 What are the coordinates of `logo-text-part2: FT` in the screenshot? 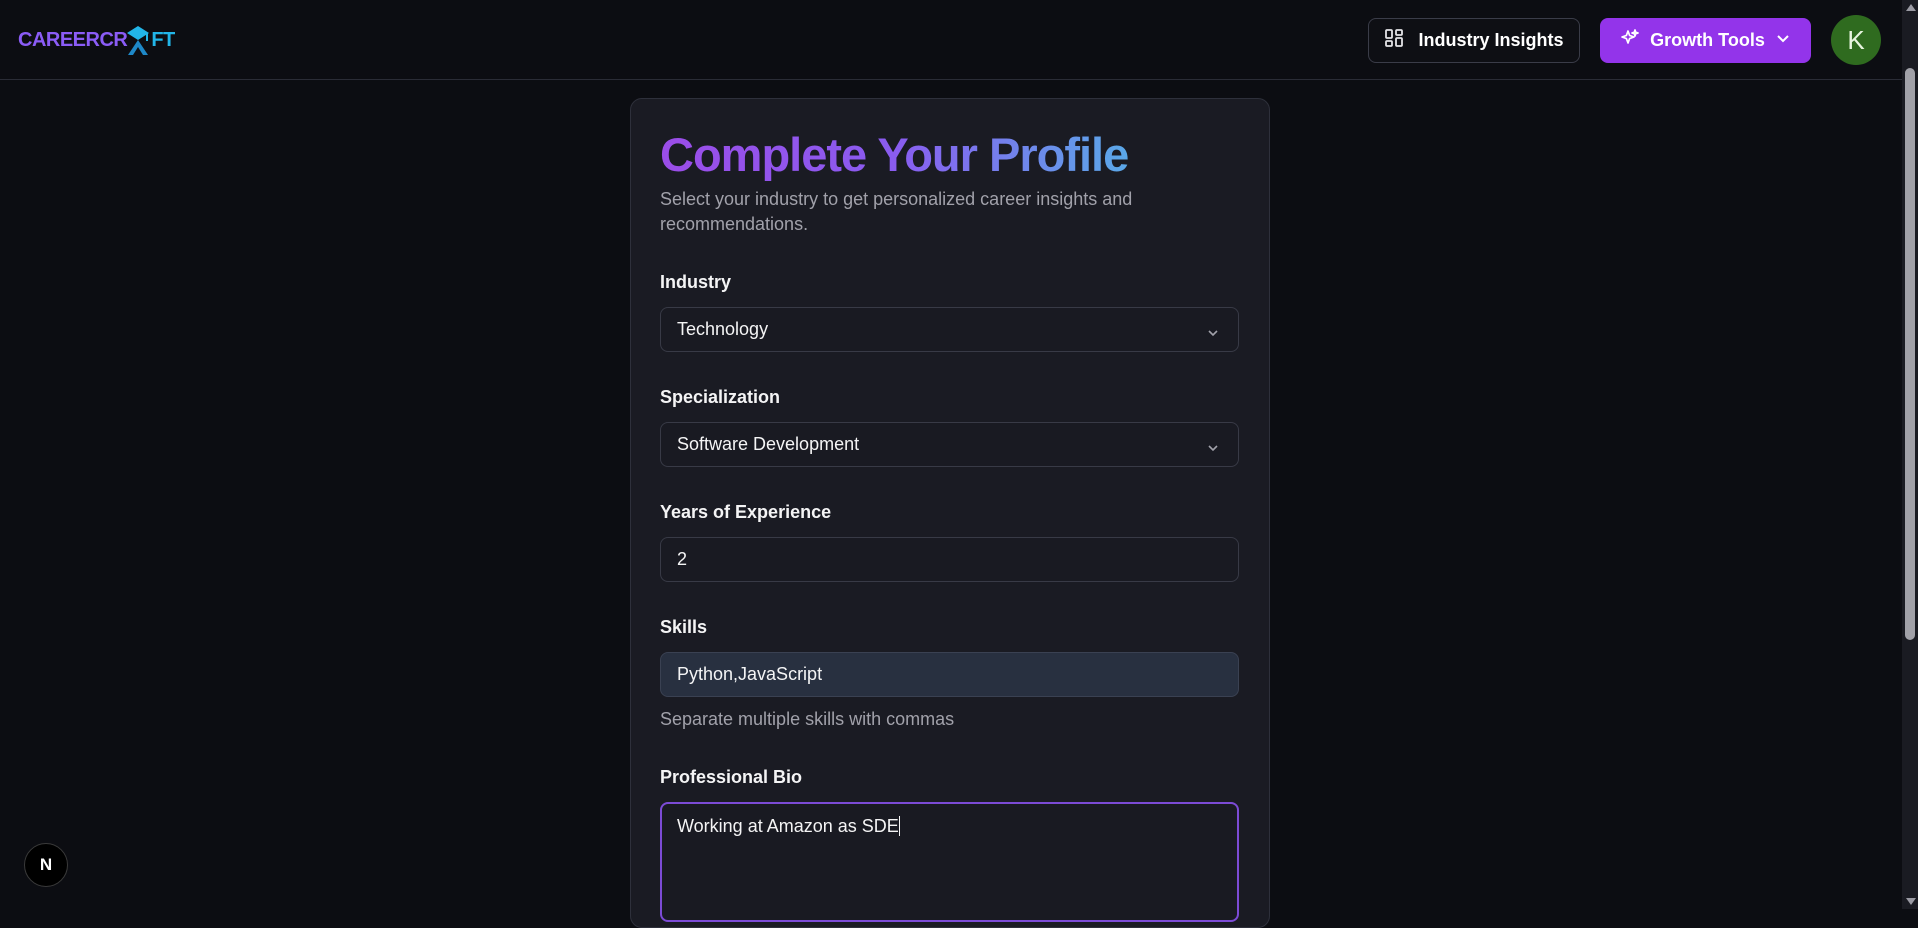 It's located at (163, 39).